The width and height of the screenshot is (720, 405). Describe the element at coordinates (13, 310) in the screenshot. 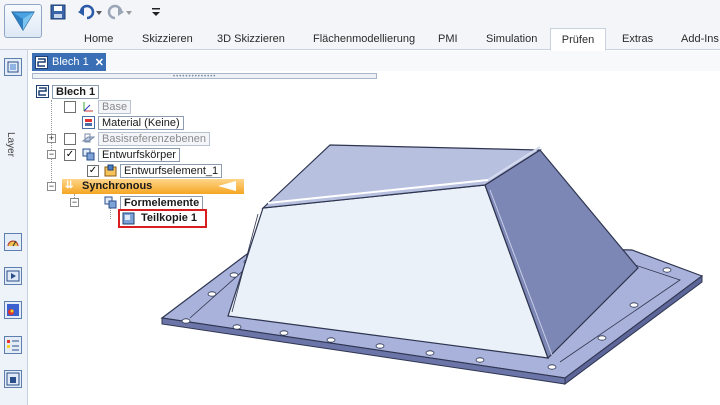

I see `heatmap-icon` at that location.